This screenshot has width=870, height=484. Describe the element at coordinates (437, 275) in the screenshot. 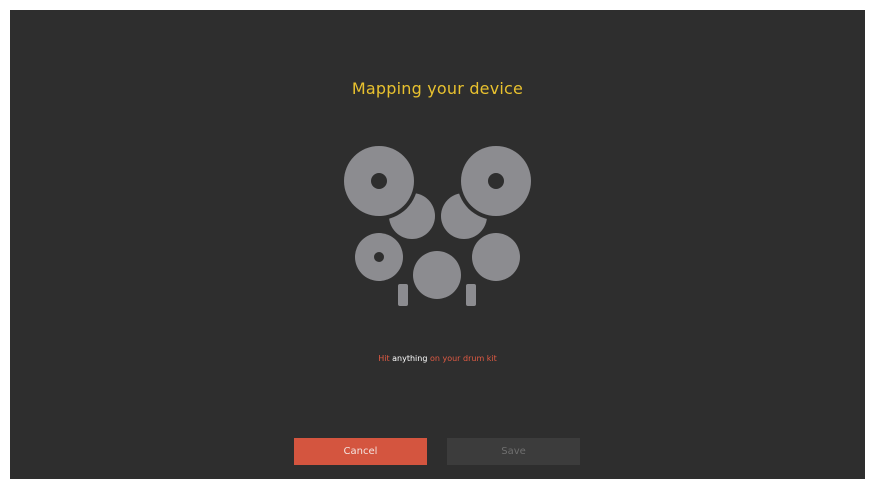

I see `snare` at that location.